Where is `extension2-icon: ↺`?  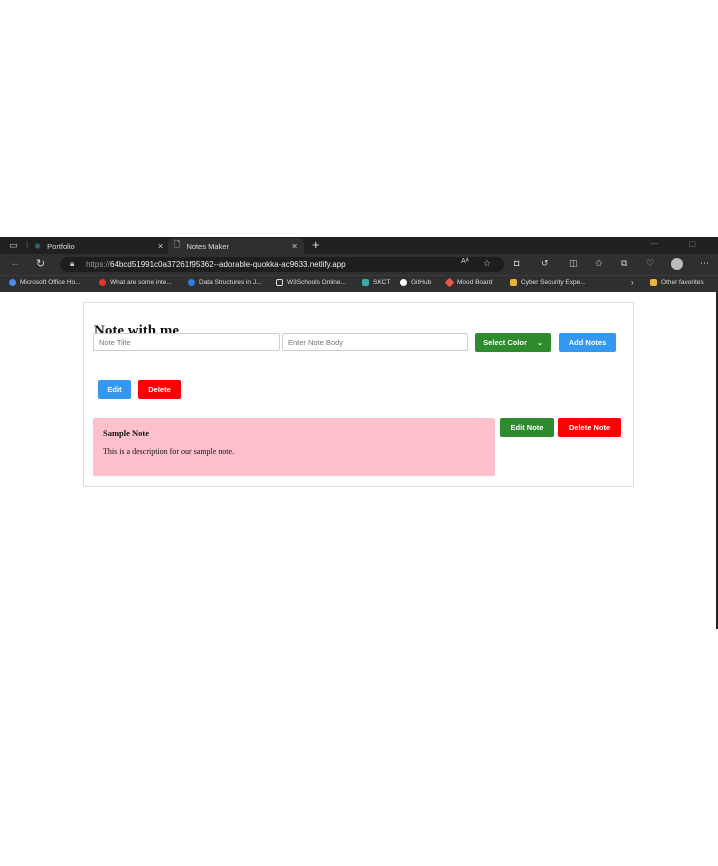
extension2-icon: ↺ is located at coordinates (545, 263).